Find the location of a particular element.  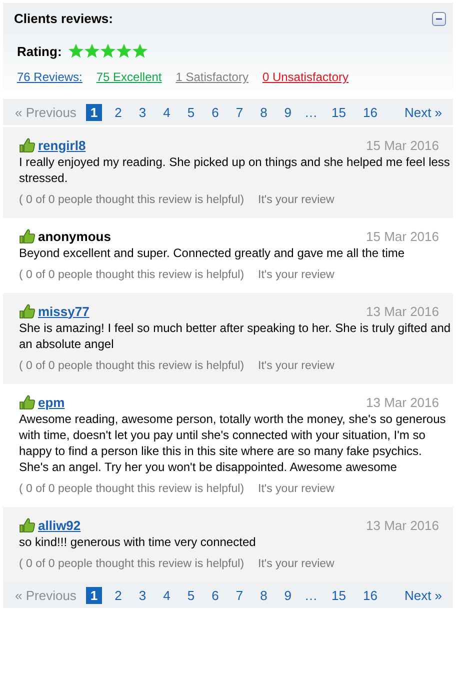

review-text: I really enjoyed my reading. She picked up on things and she helped me feel less stressed. is located at coordinates (235, 170).